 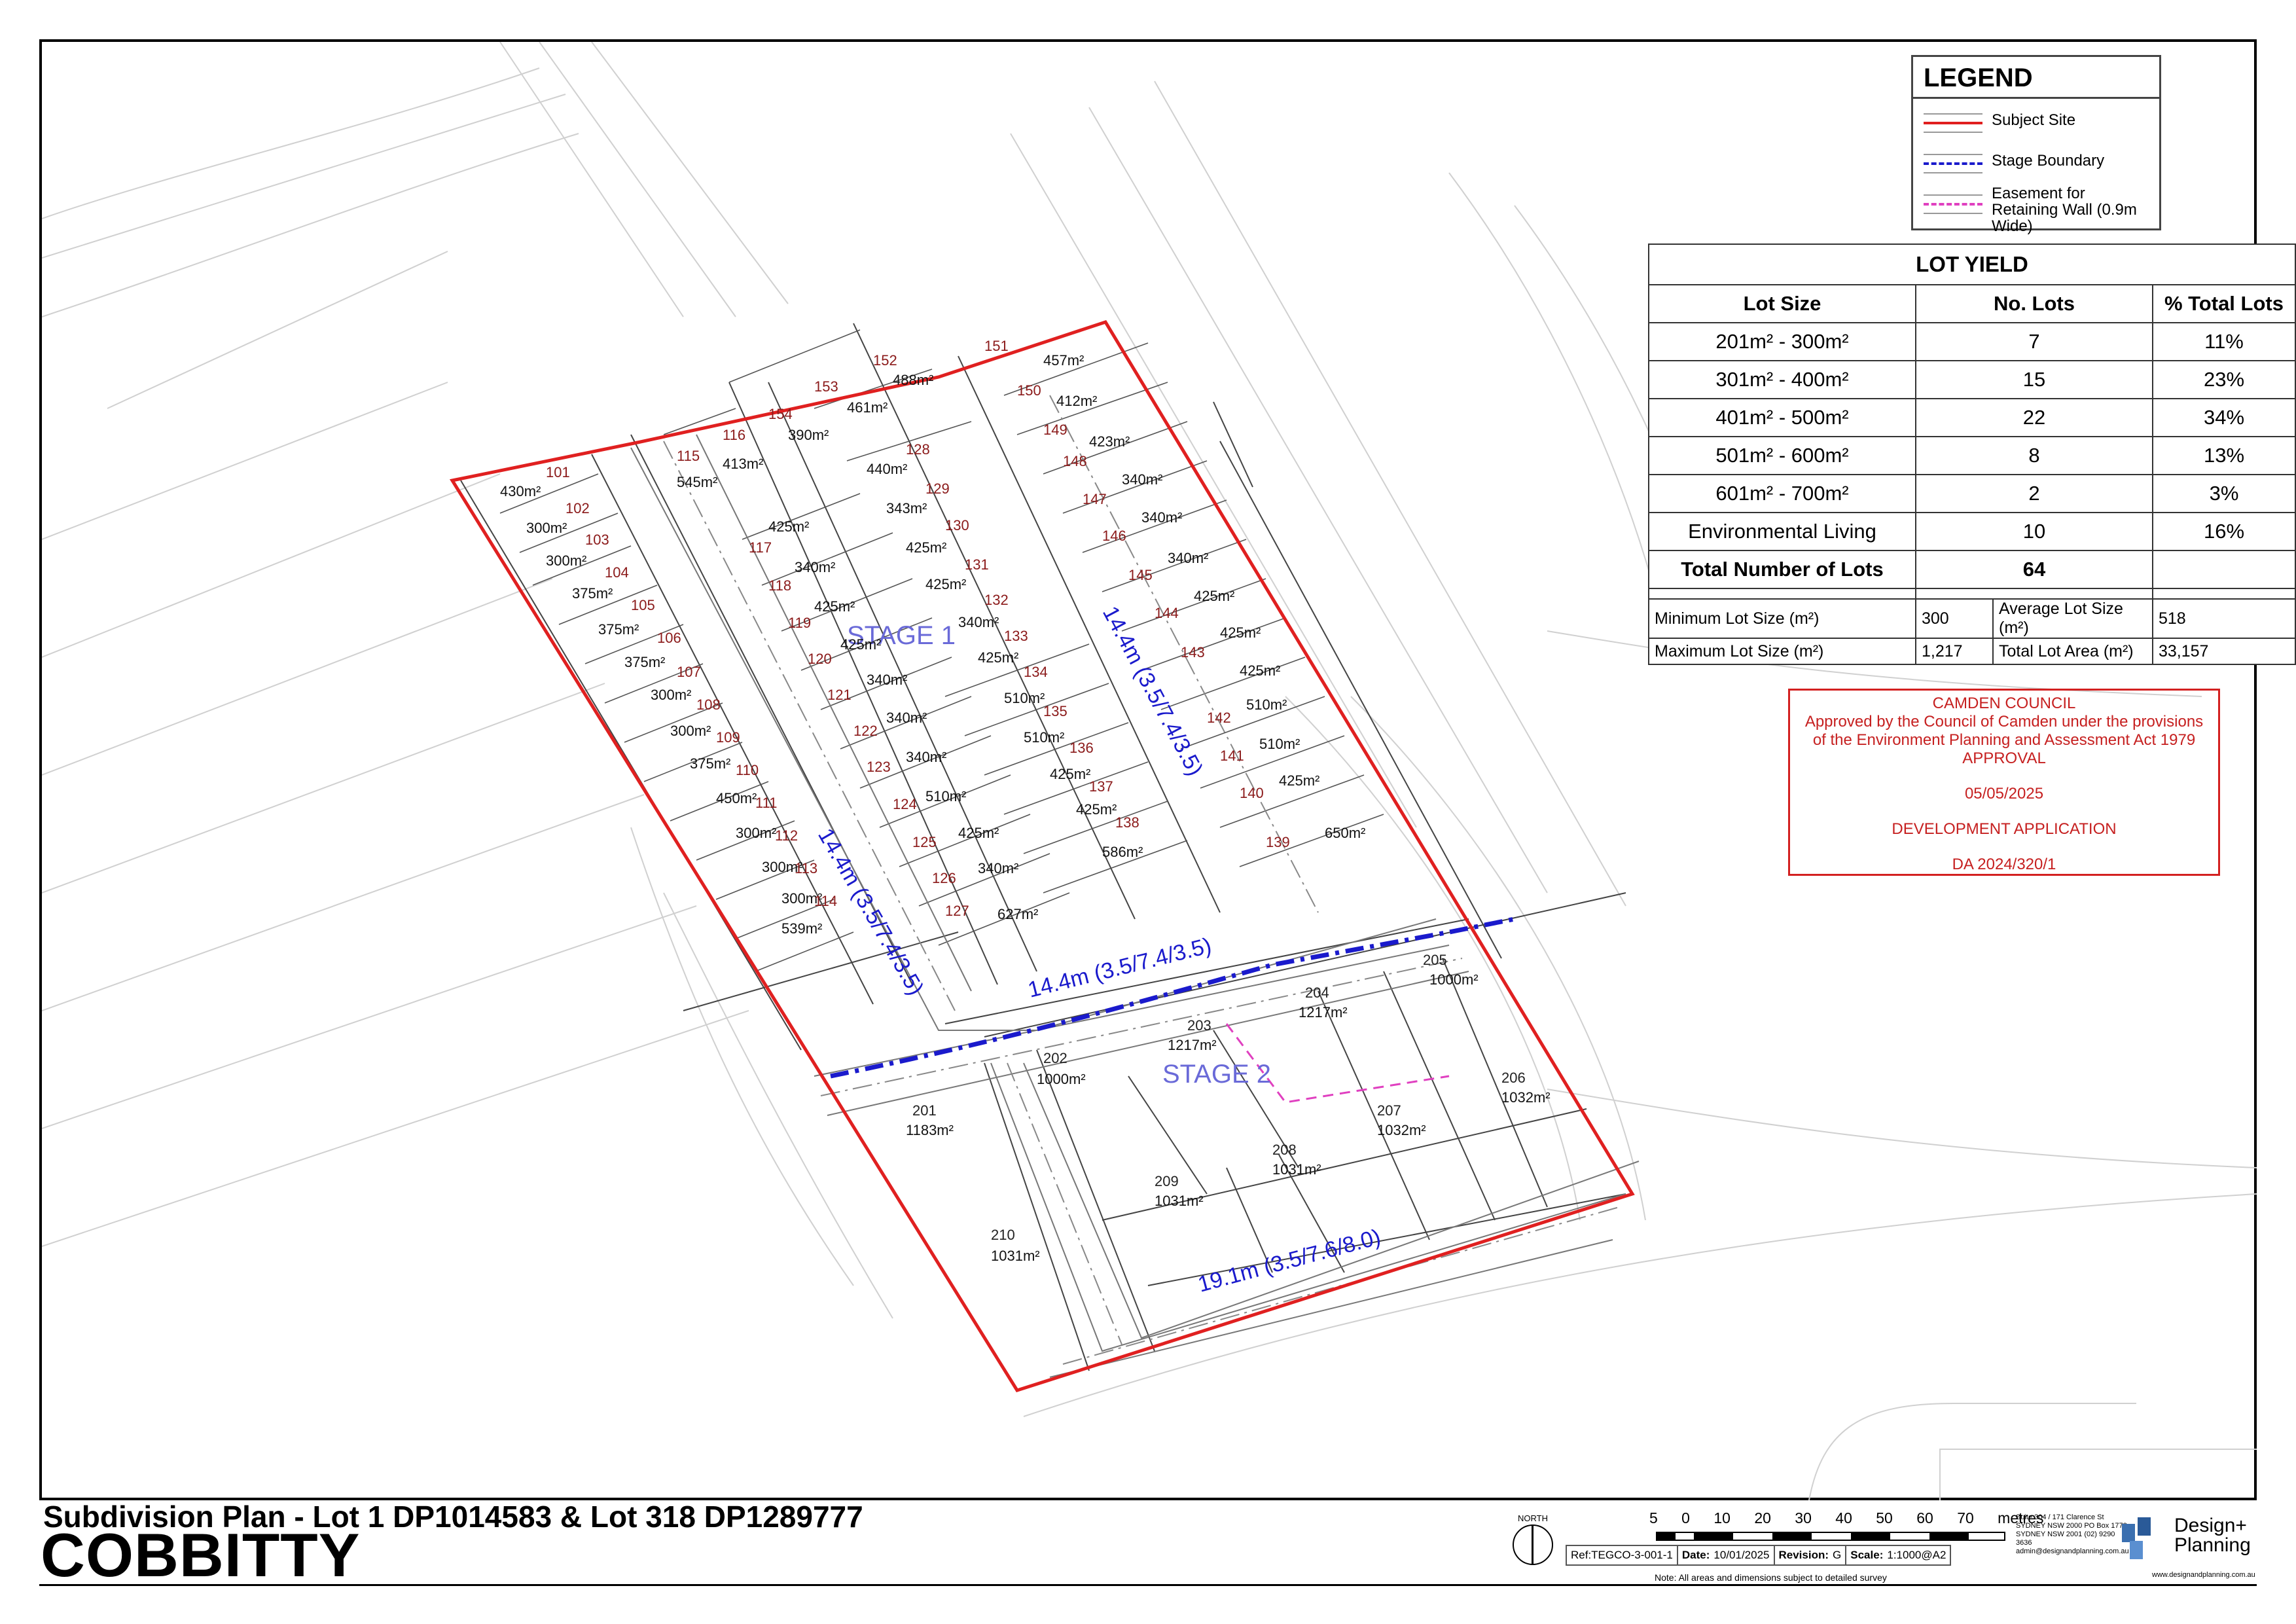 I want to click on total-row: Total Number of Lots 64, so click(x=1972, y=569).